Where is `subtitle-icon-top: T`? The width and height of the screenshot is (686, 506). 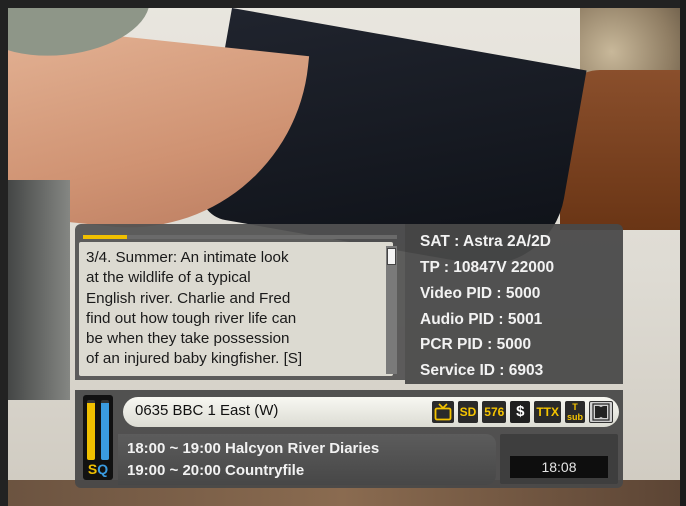 subtitle-icon-top: T is located at coordinates (575, 407).